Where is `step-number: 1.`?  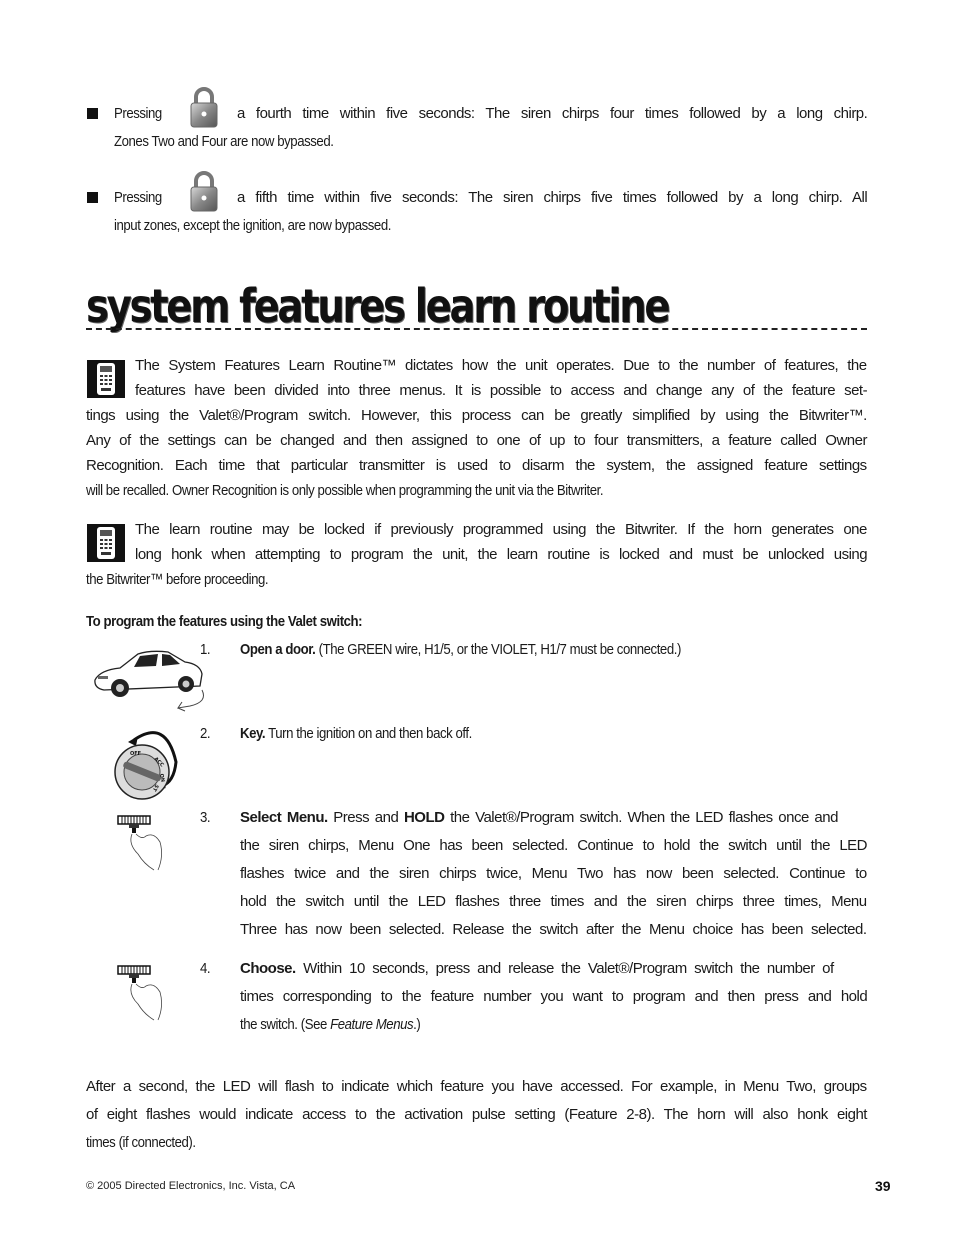 step-number: 1. is located at coordinates (205, 649).